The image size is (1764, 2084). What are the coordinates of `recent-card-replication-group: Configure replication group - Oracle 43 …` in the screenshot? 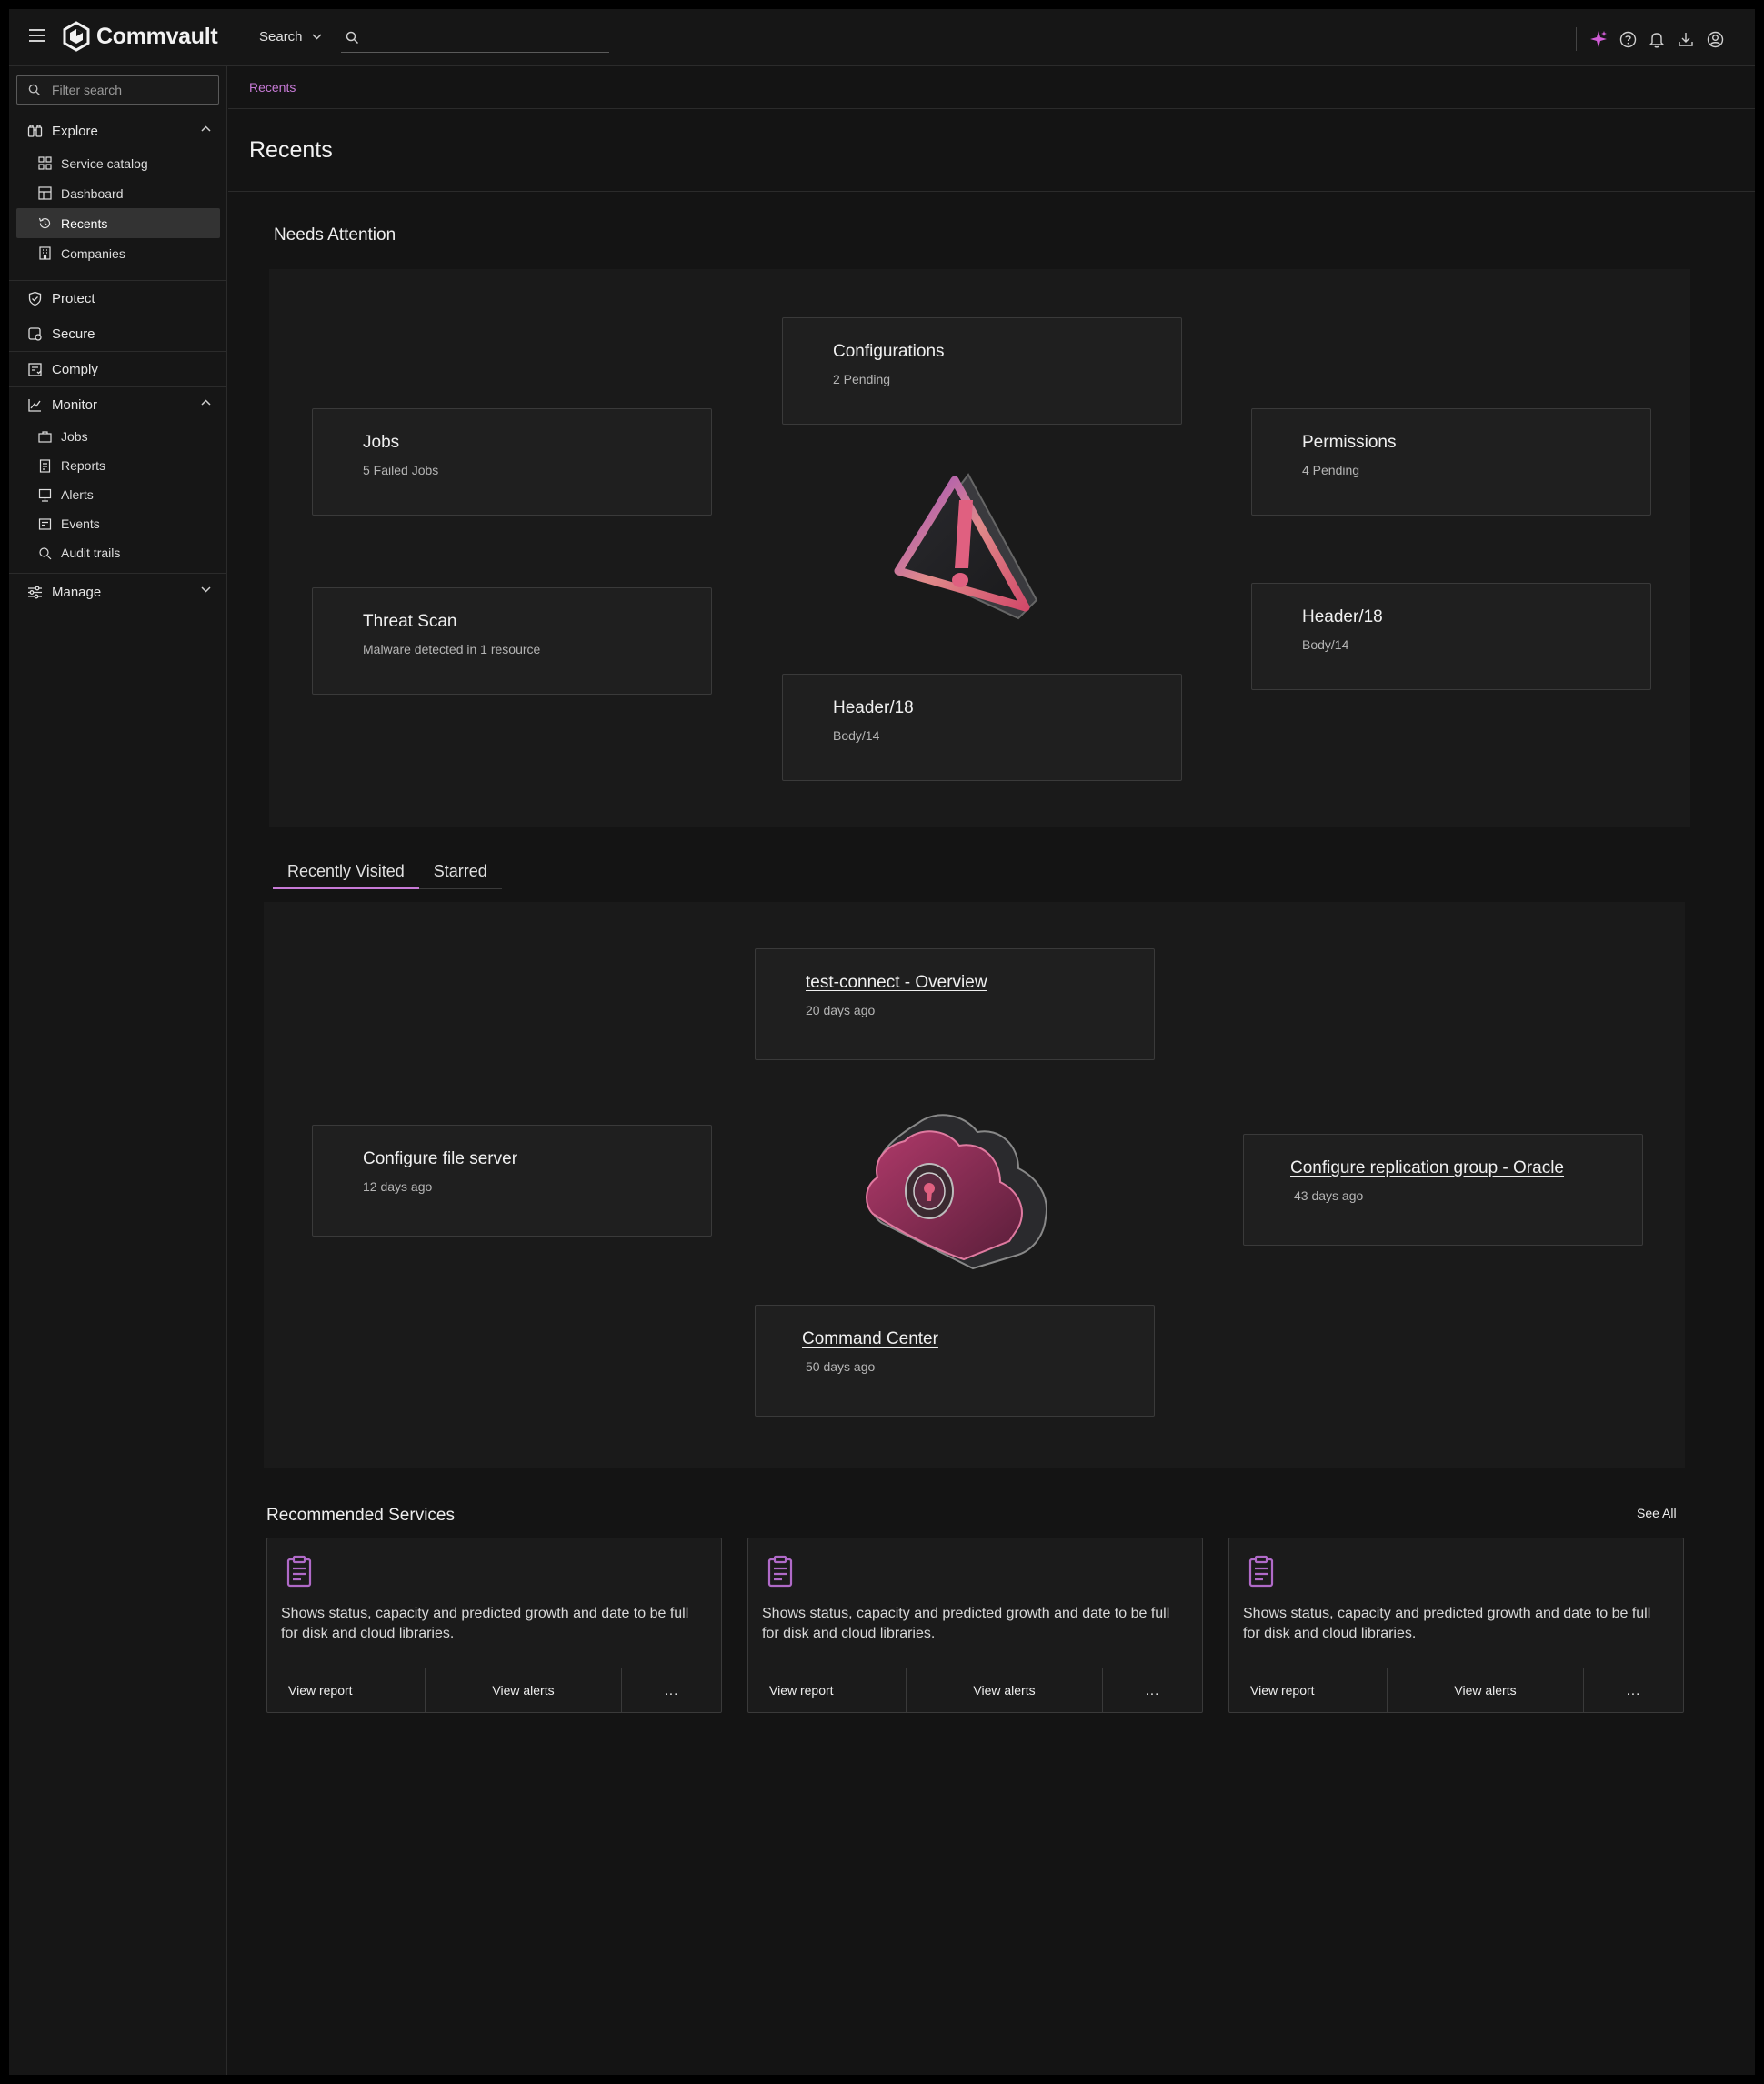 It's located at (1443, 1190).